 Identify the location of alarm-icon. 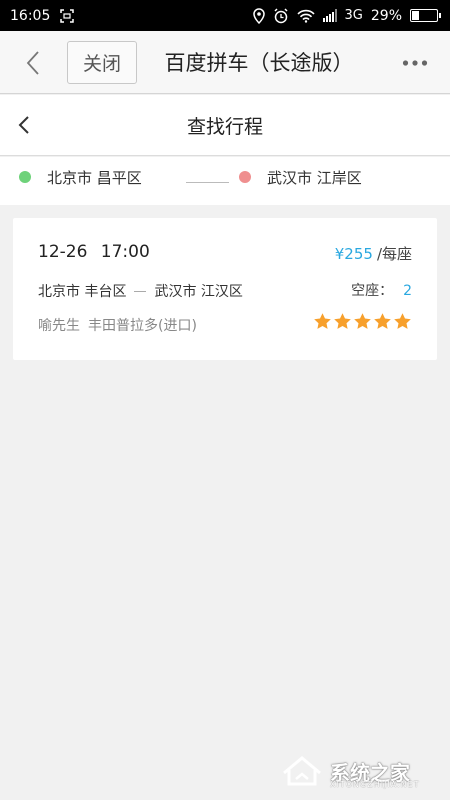
(281, 15).